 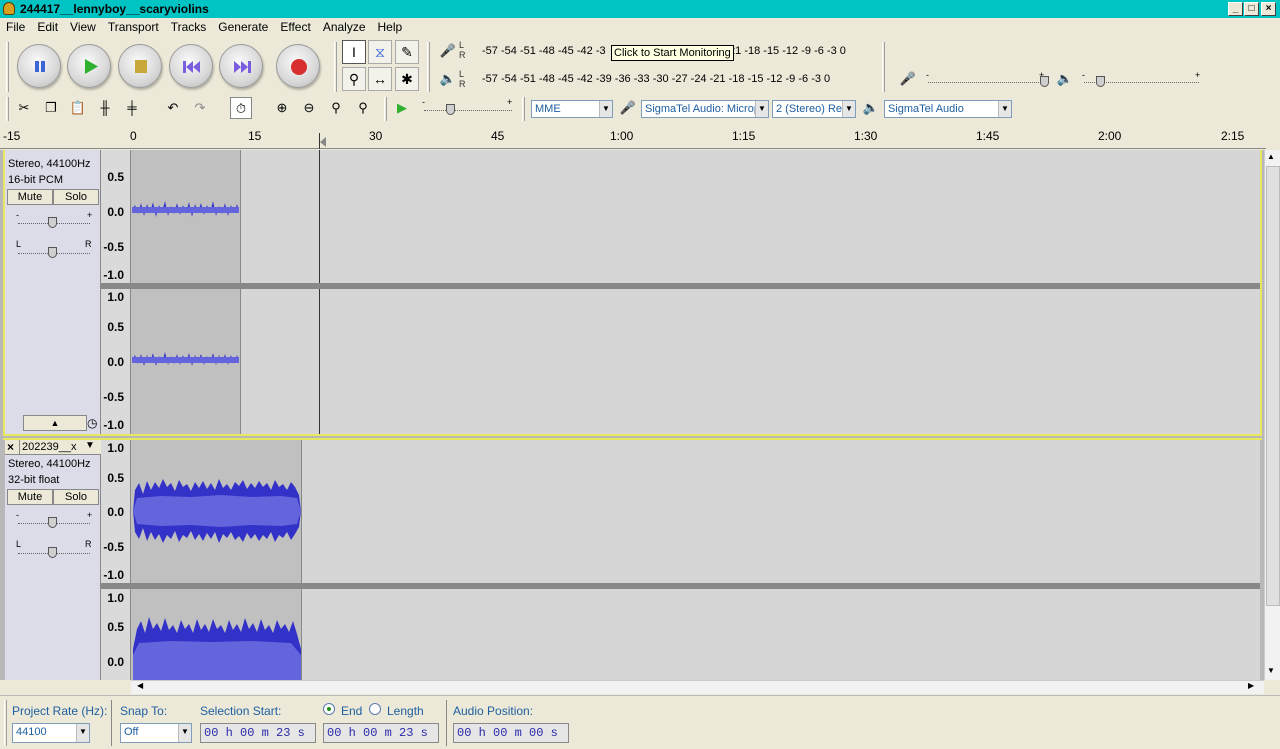 I want to click on track-1-pan-thumb, so click(x=52, y=252).